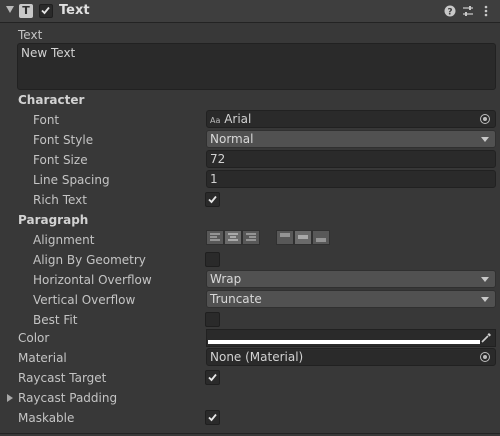  I want to click on component-enabled-checkbox, so click(46, 11).